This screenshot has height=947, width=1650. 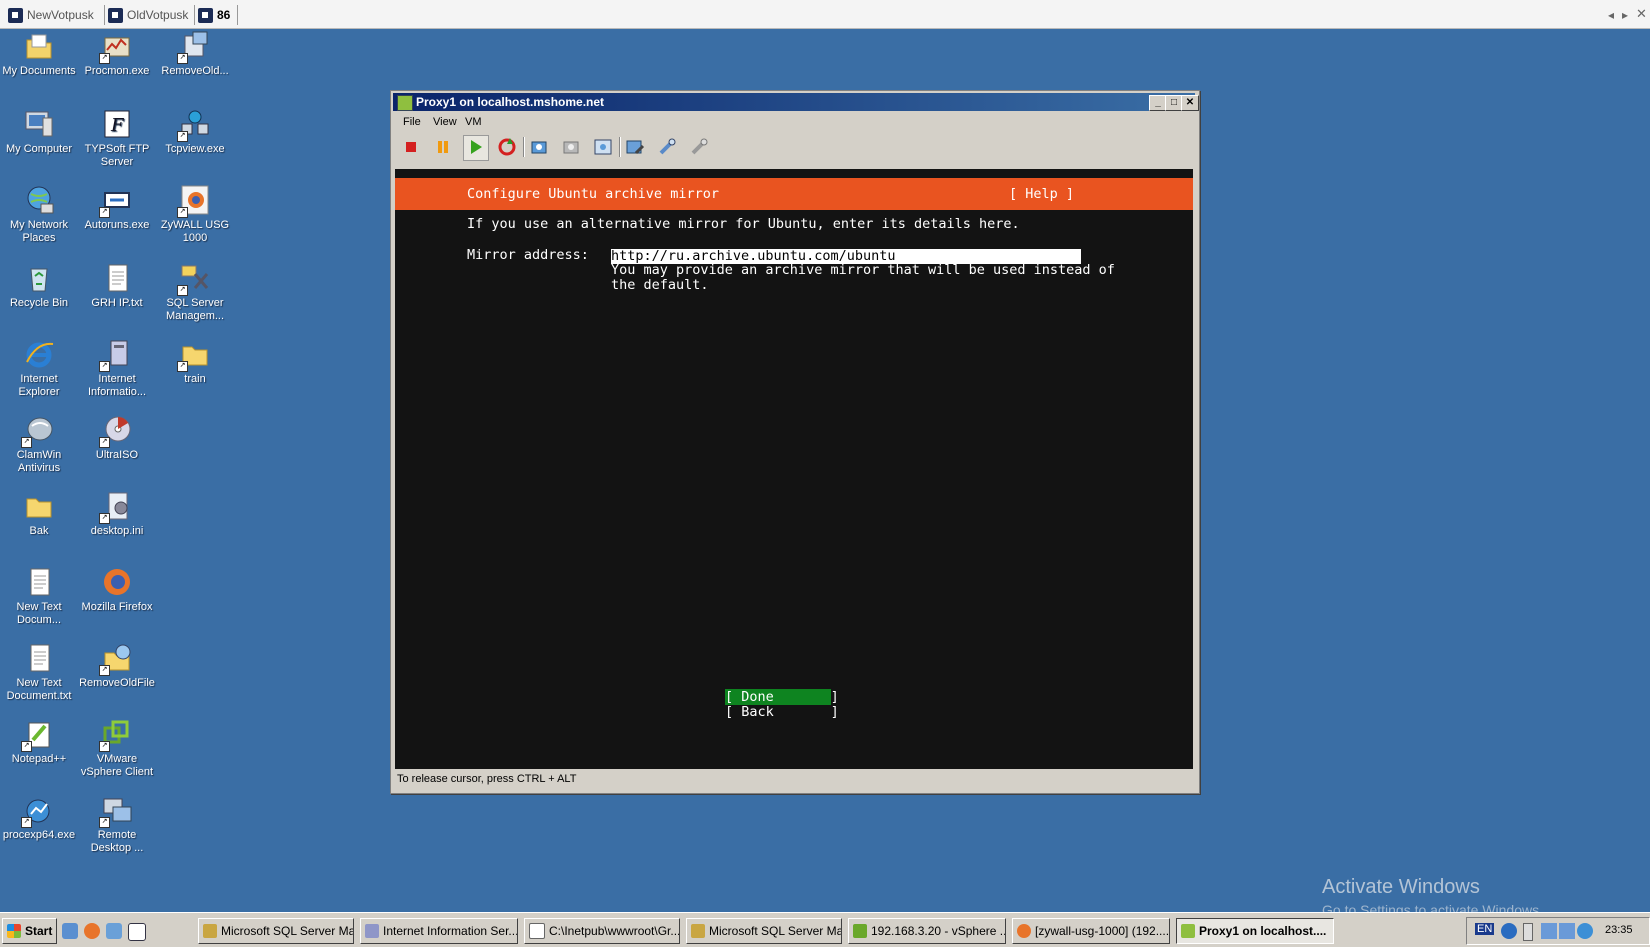 What do you see at coordinates (195, 149) in the screenshot?
I see `desktop-icon-label: Tcpview.exe` at bounding box center [195, 149].